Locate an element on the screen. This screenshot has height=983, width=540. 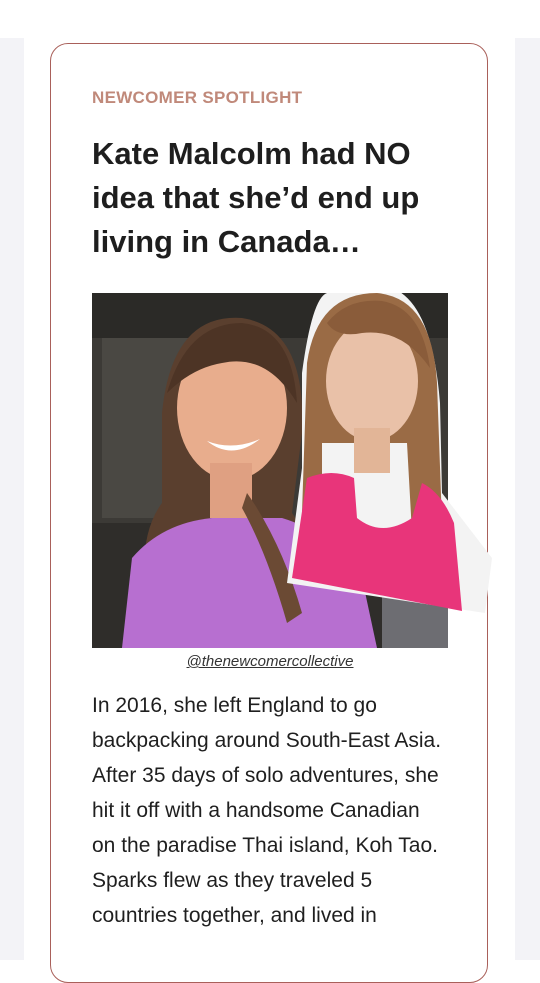
left-background-strip is located at coordinates (12, 499).